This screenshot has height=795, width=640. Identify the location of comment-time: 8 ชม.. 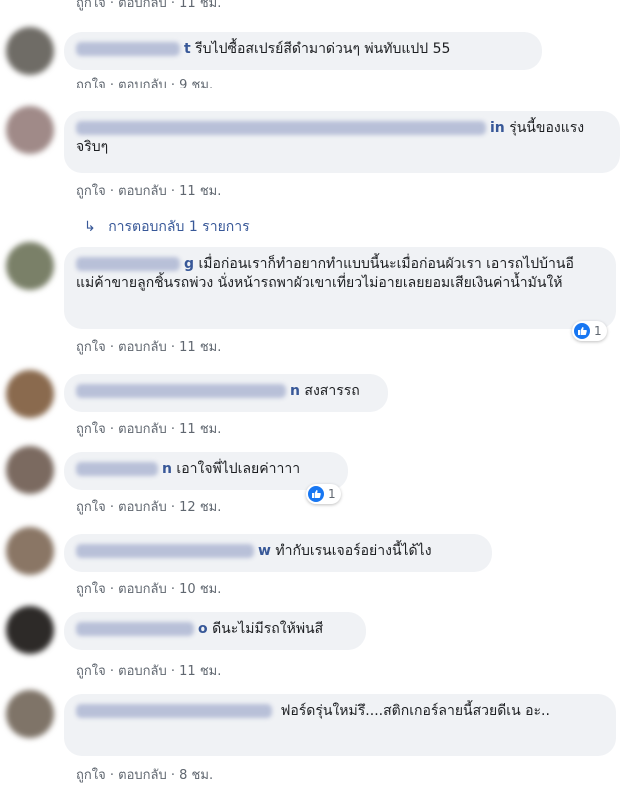
(196, 775).